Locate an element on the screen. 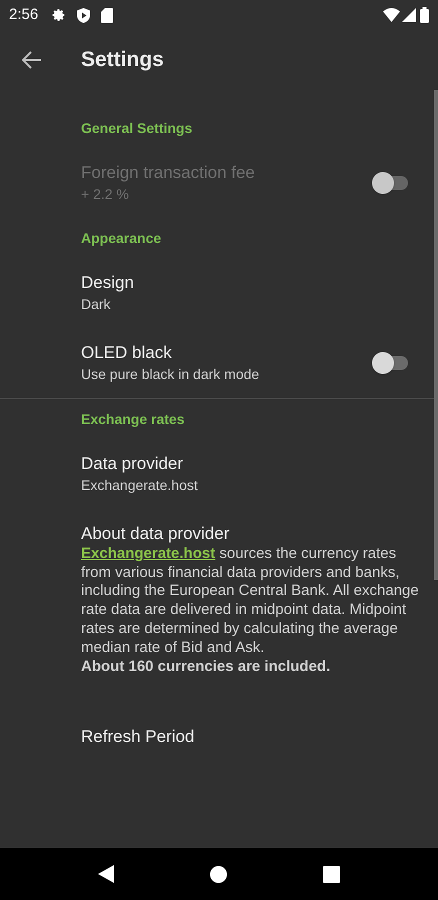  back-triangle-icon is located at coordinates (106, 874).